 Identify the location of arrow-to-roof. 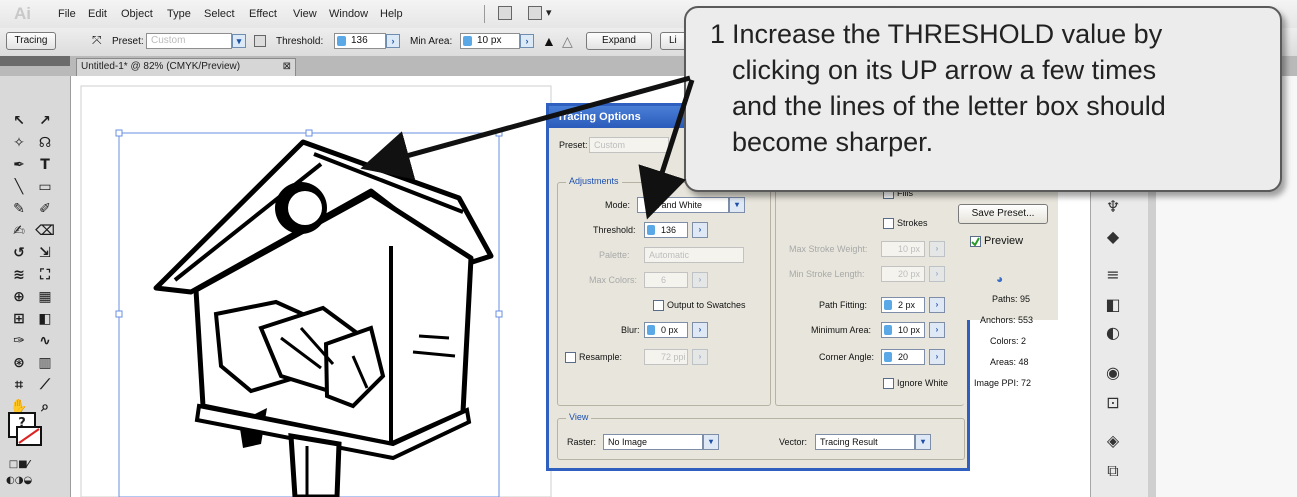
(525, 127).